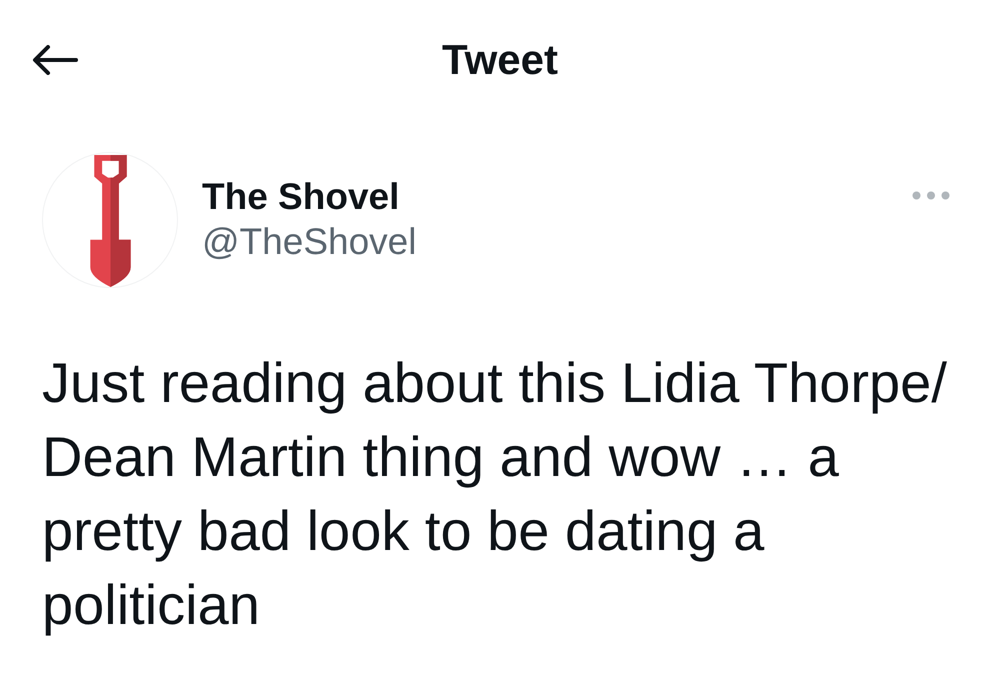 The height and width of the screenshot is (696, 1000). What do you see at coordinates (309, 242) in the screenshot?
I see `author-handle: @TheShovel` at bounding box center [309, 242].